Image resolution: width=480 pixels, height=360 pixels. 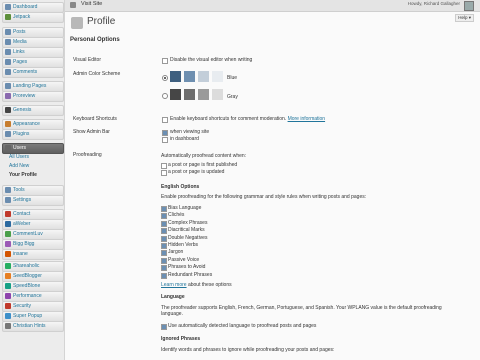 I want to click on admin-topbar: Visit Site Howdy, Richard Gallagher, so click(x=272, y=6).